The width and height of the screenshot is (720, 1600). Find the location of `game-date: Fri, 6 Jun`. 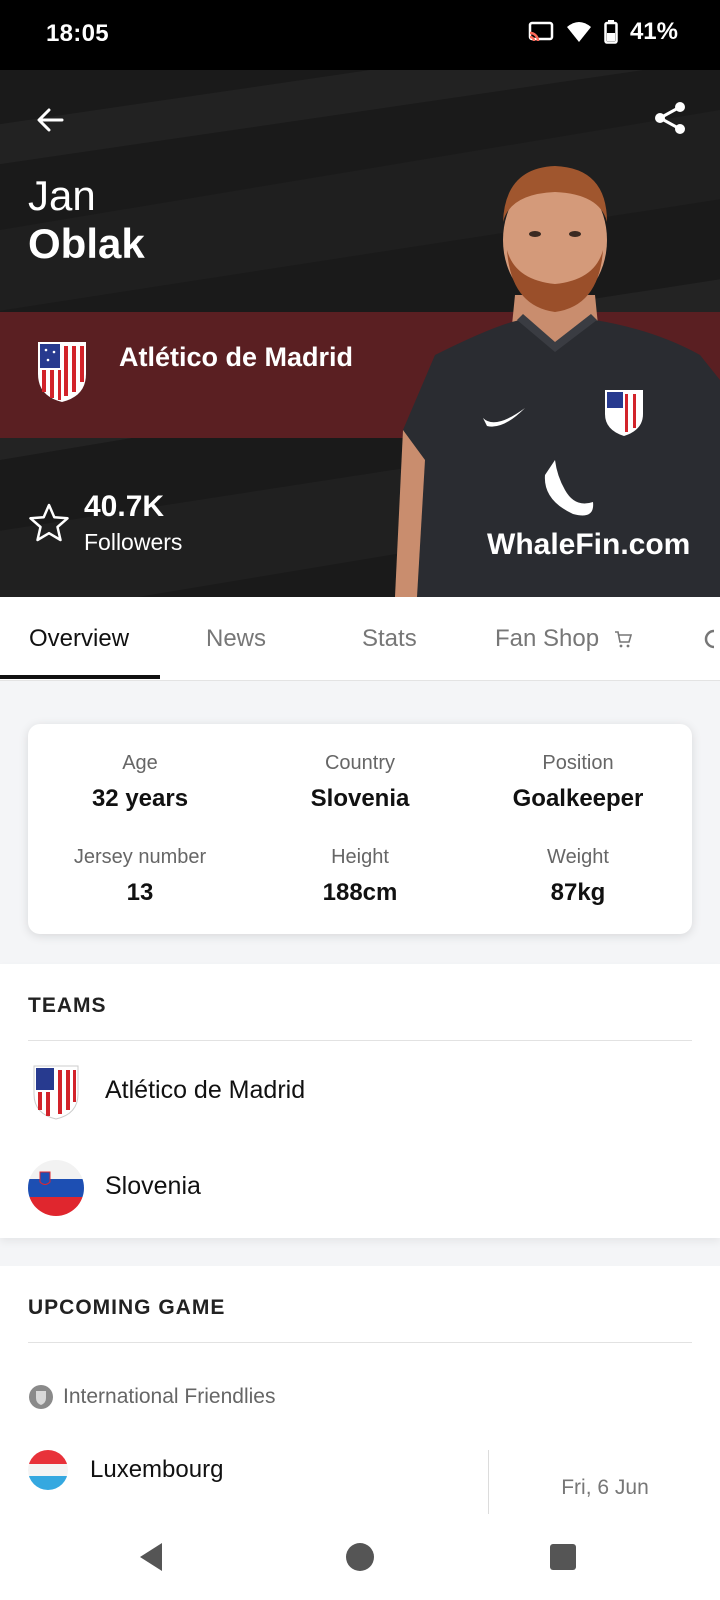

game-date: Fri, 6 Jun is located at coordinates (605, 1487).